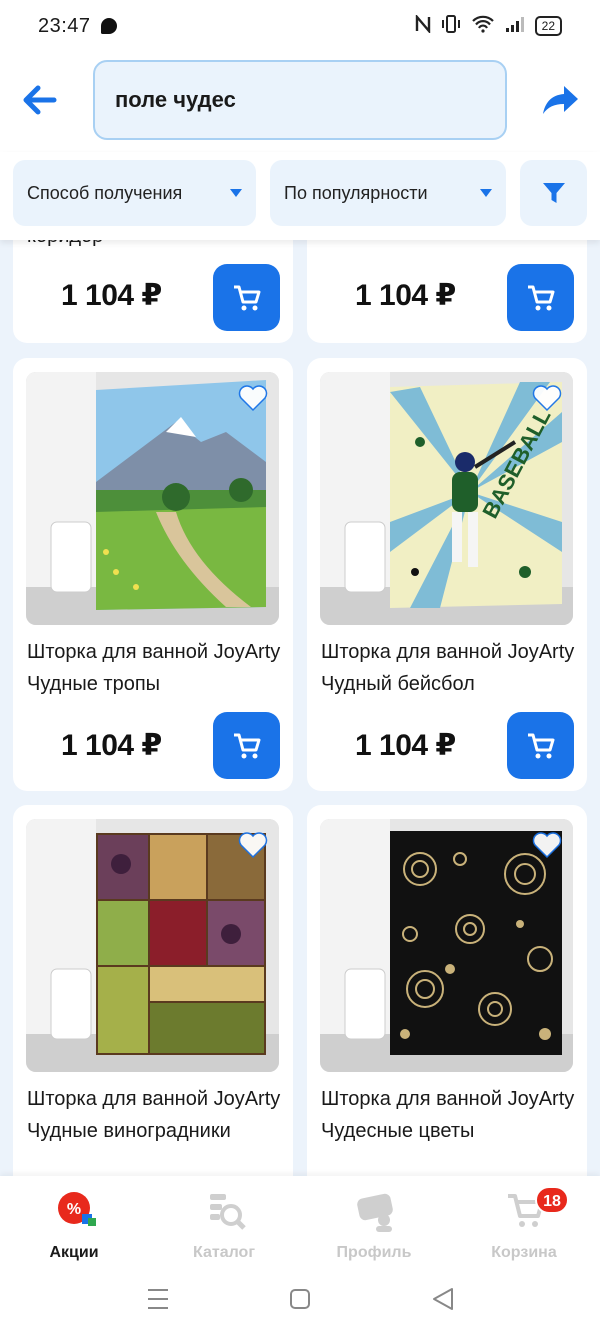  Describe the element at coordinates (524, 1252) in the screenshot. I see `nav-label-cart: Корзина` at that location.